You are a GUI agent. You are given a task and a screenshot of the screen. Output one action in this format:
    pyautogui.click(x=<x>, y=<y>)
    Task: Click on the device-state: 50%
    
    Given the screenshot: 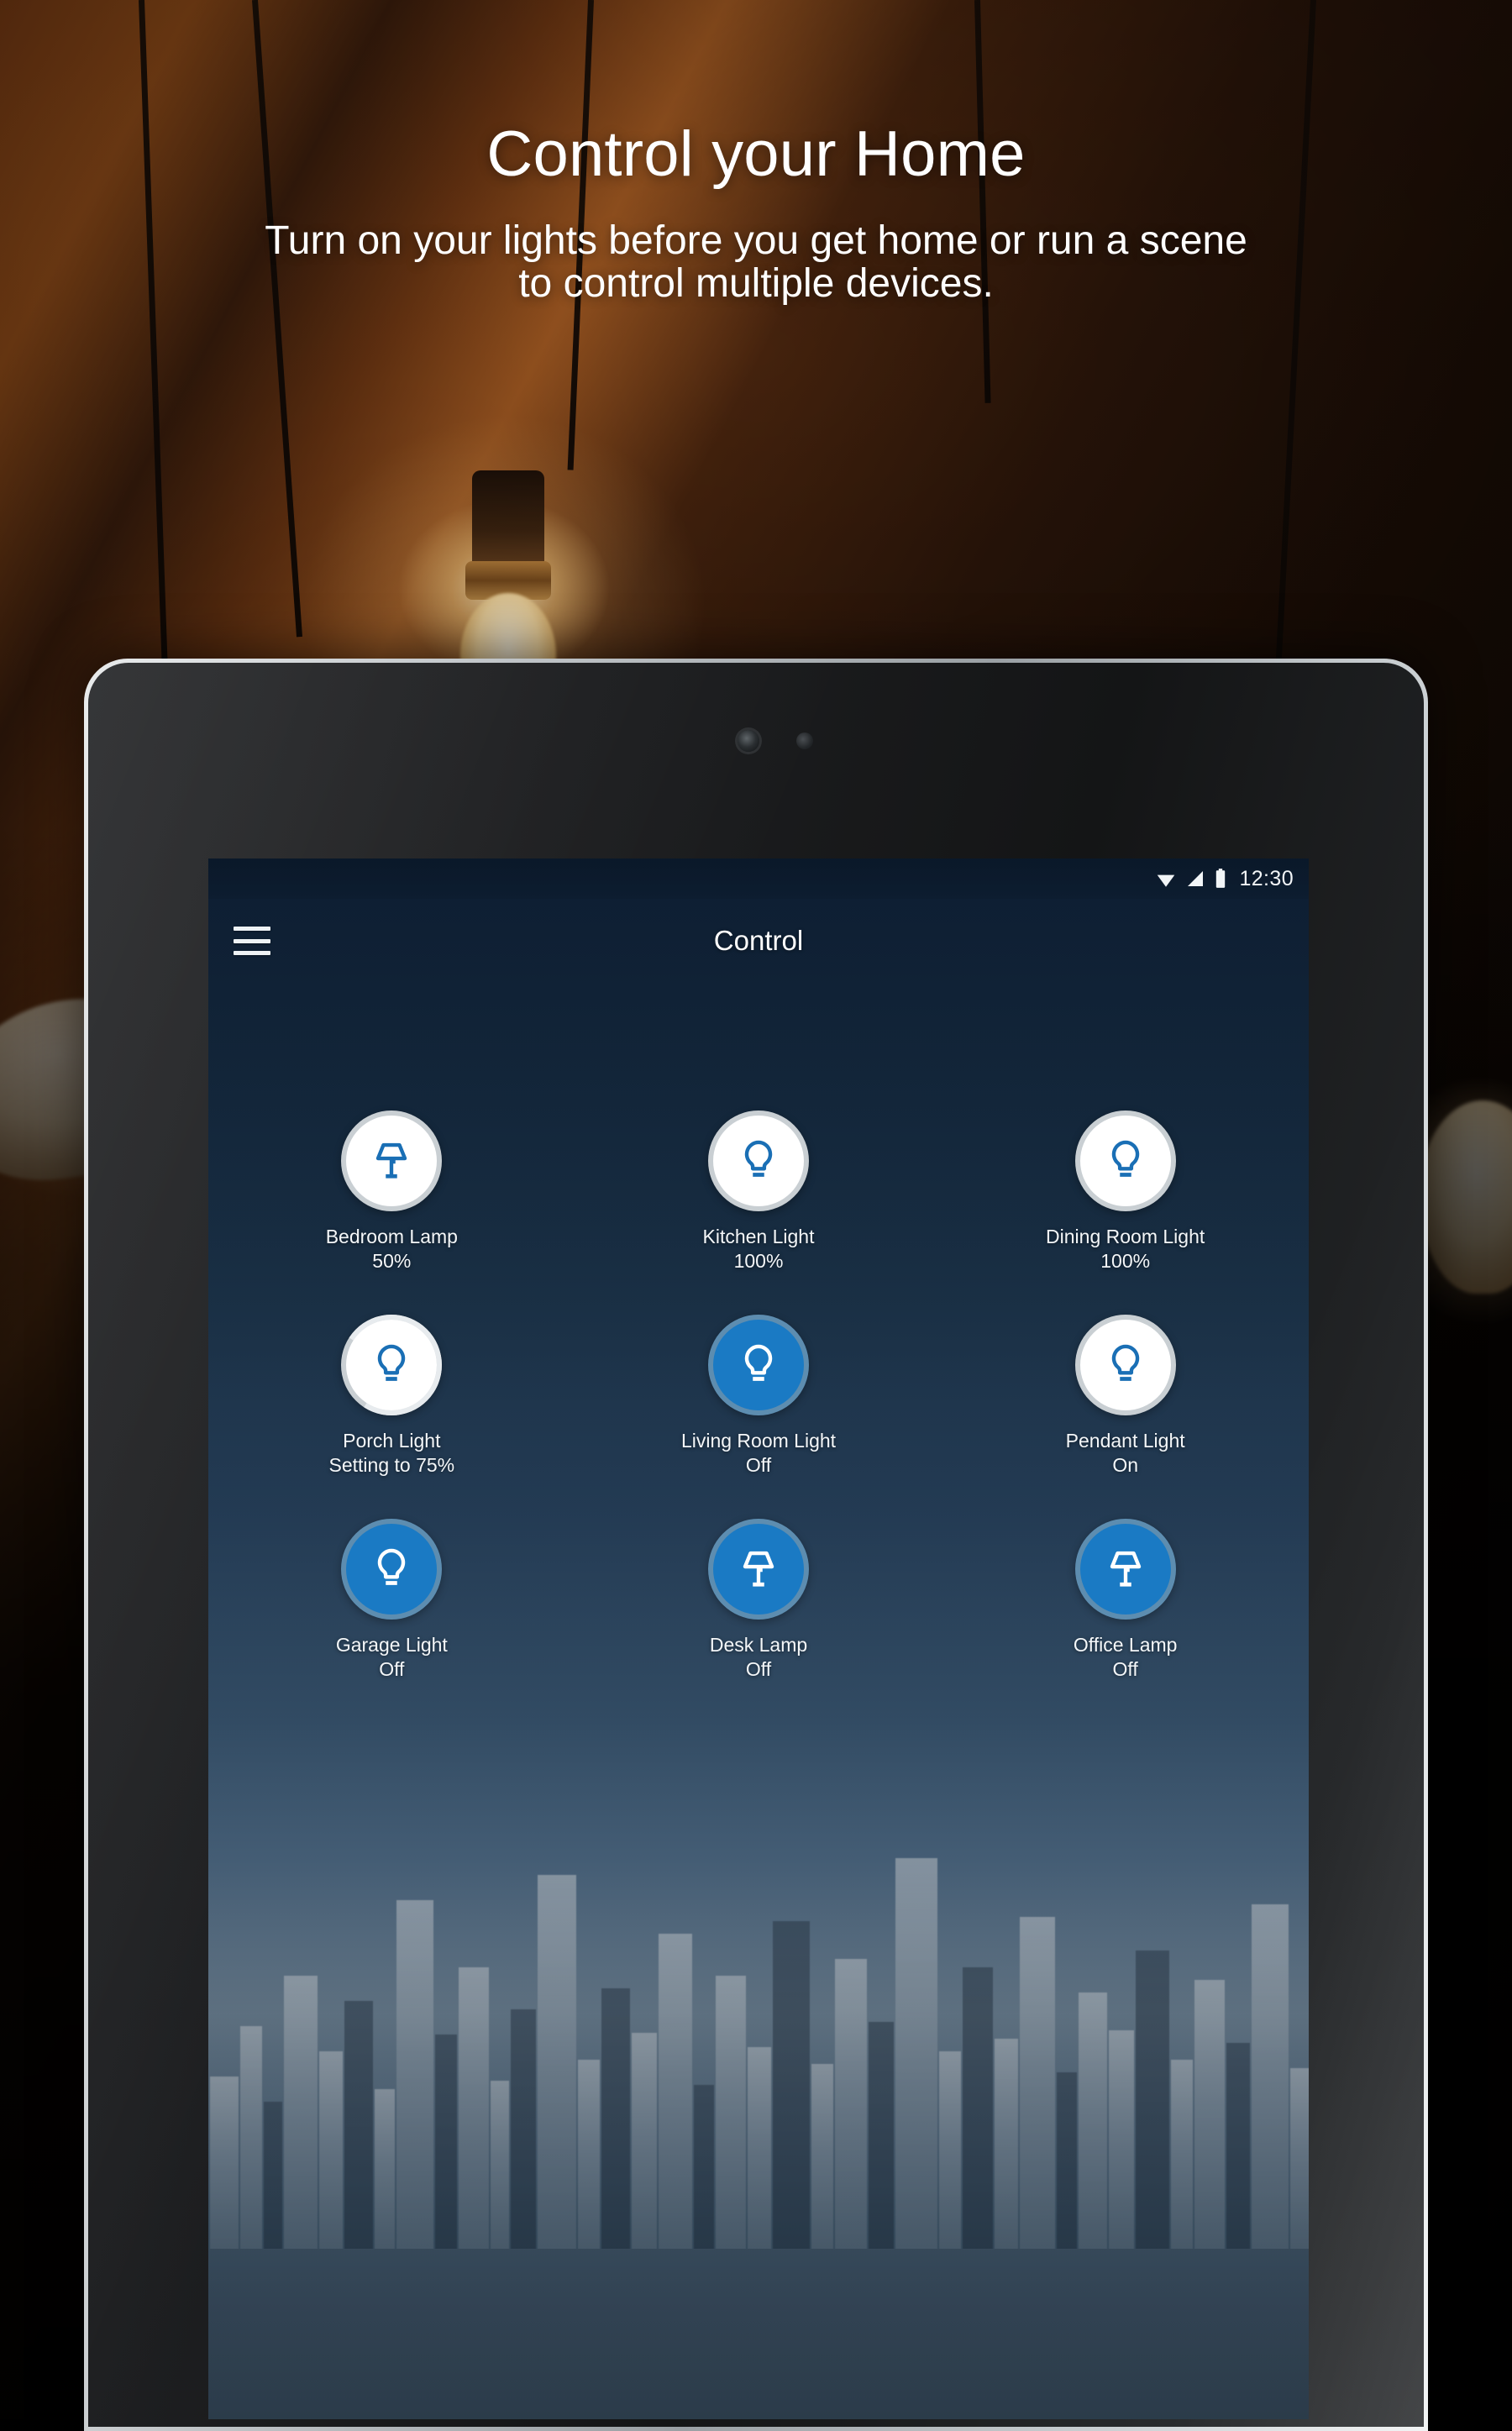 What is the action you would take?
    pyautogui.click(x=392, y=1261)
    